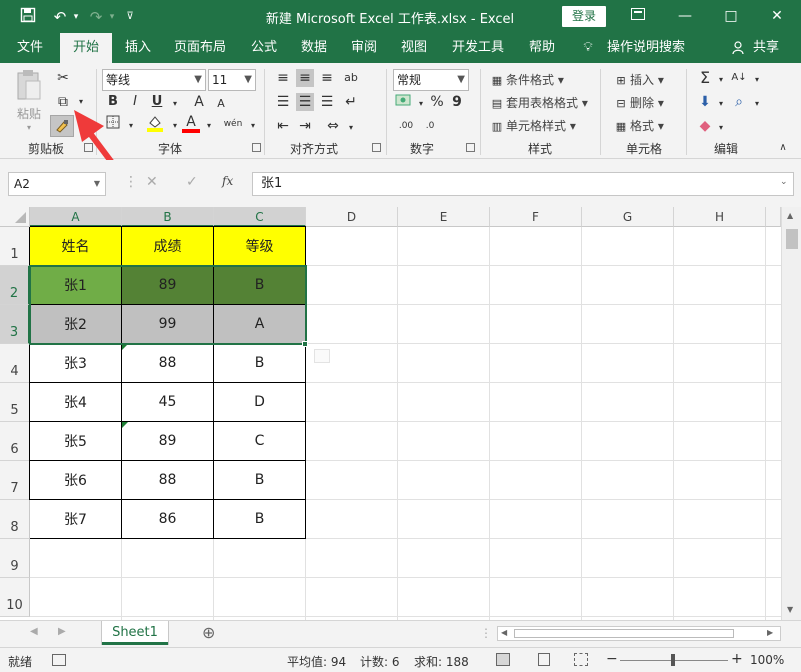 The image size is (801, 672). Describe the element at coordinates (175, 104) in the screenshot. I see `underline-dropdown-icon: ▾` at that location.